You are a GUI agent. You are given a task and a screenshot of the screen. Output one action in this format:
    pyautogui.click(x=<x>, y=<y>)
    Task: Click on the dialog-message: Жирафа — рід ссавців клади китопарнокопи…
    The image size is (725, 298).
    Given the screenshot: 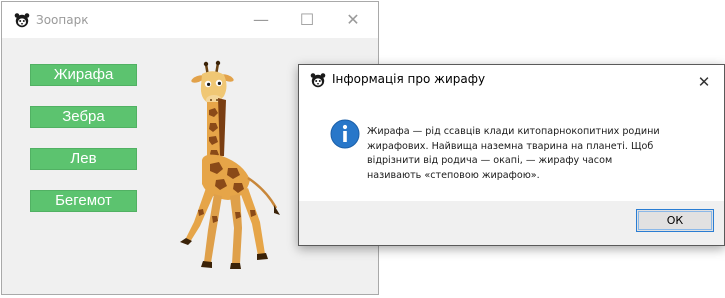 What is the action you would take?
    pyautogui.click(x=539, y=154)
    